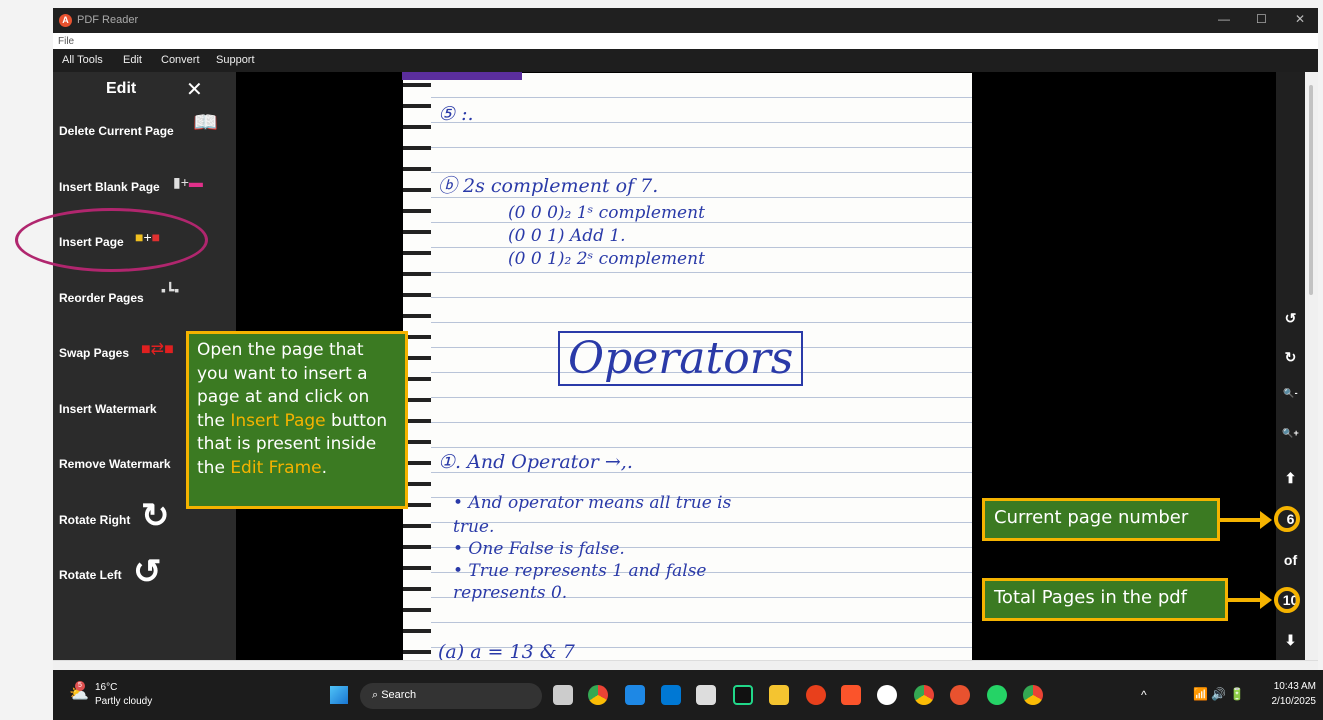  Describe the element at coordinates (1290, 433) in the screenshot. I see `zoom-in-button: 🔍+` at that location.